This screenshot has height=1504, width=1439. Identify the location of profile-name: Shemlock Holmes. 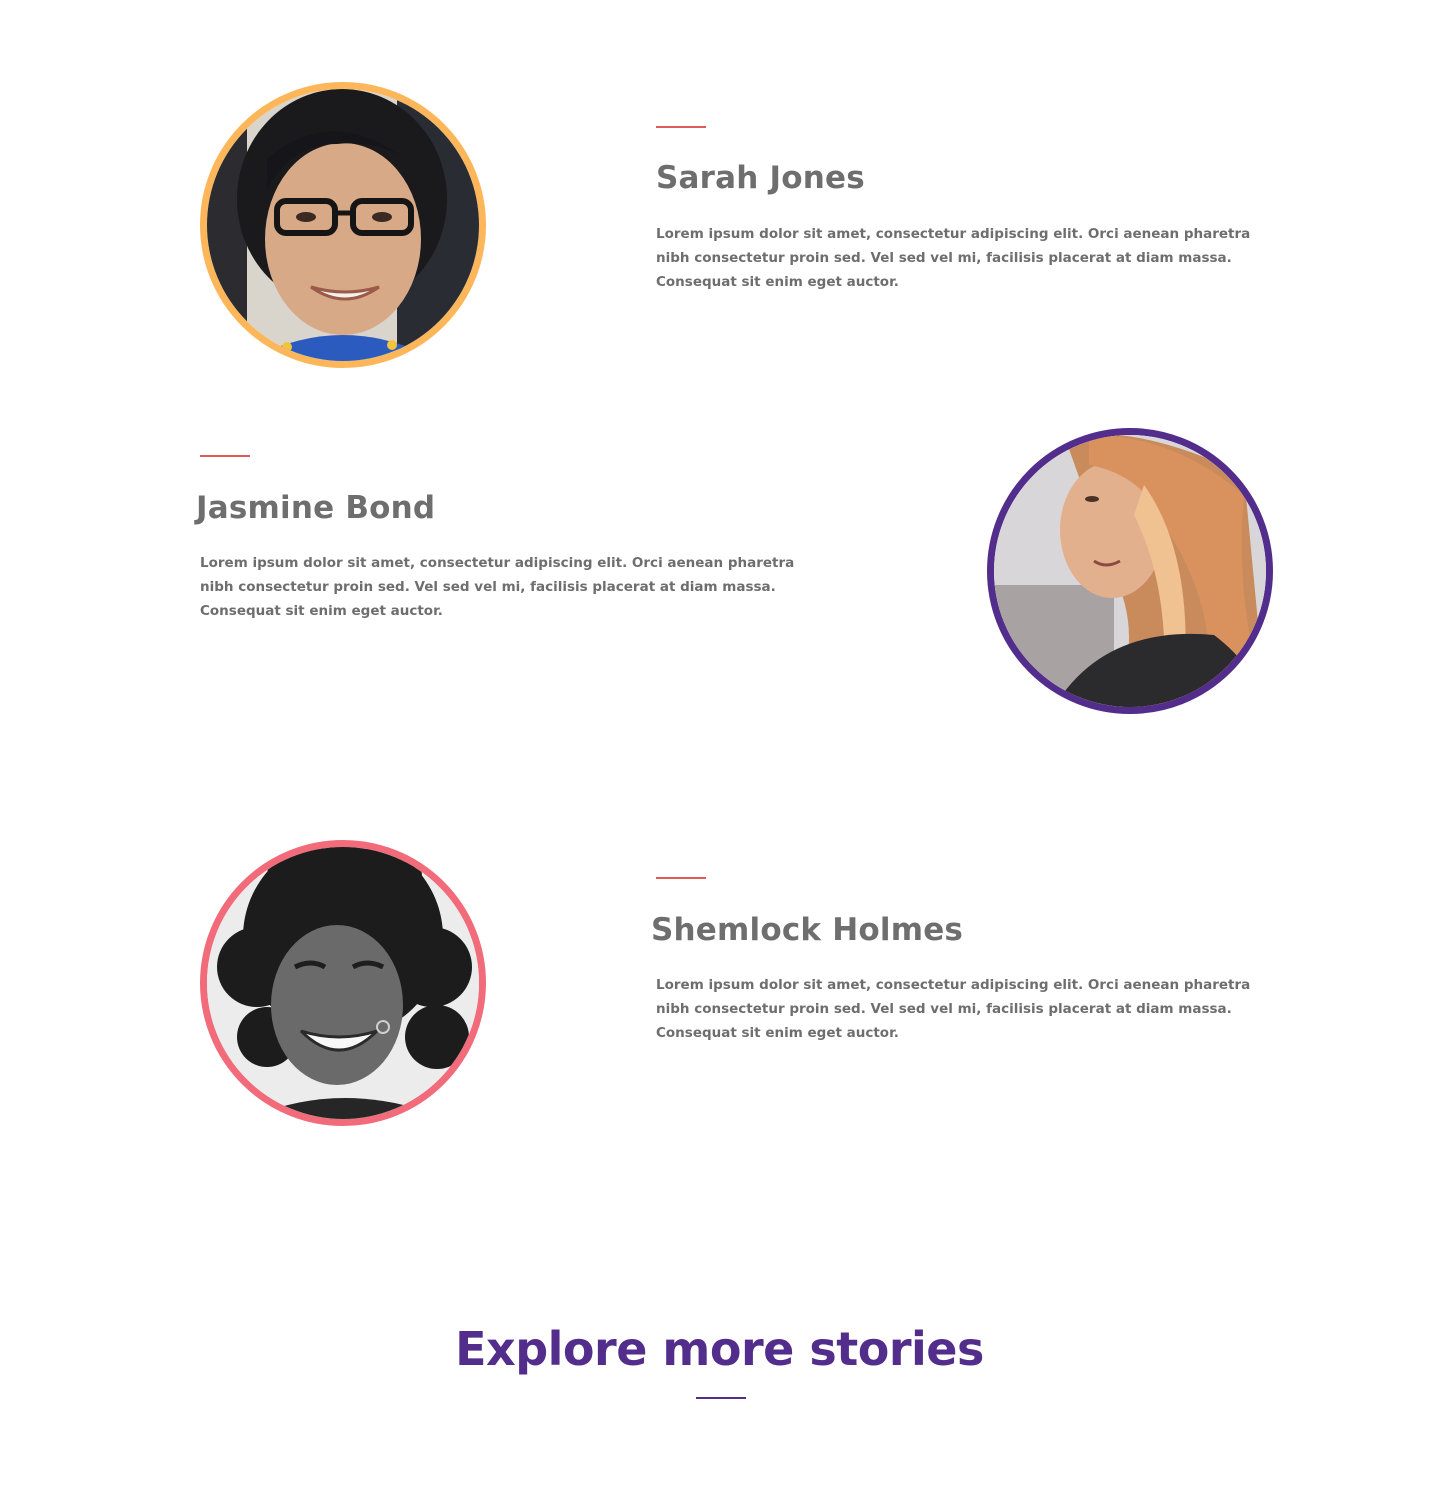
(807, 930).